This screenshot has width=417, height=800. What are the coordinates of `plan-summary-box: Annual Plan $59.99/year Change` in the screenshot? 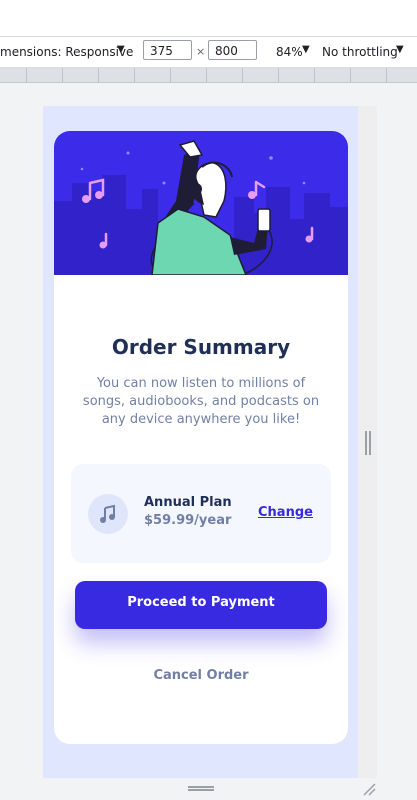 It's located at (201, 513).